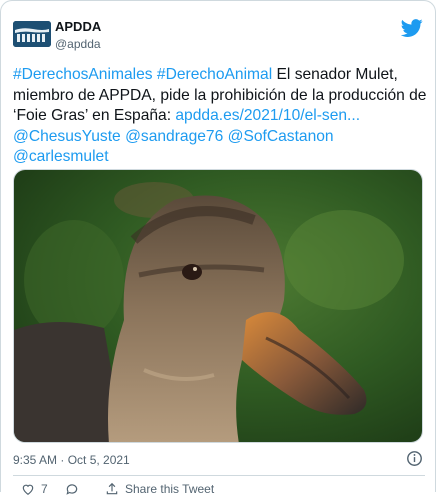 The width and height of the screenshot is (448, 498). Describe the element at coordinates (71, 460) in the screenshot. I see `tweet-timestamp: 9:35 AM · Oct 5, 2021` at that location.